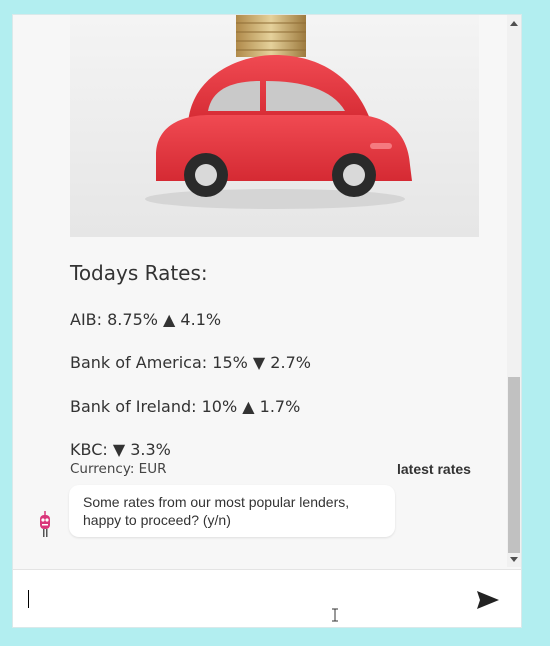  What do you see at coordinates (120, 449) in the screenshot?
I see `rate-line-kbc: KBC: ▼ 3.3%` at bounding box center [120, 449].